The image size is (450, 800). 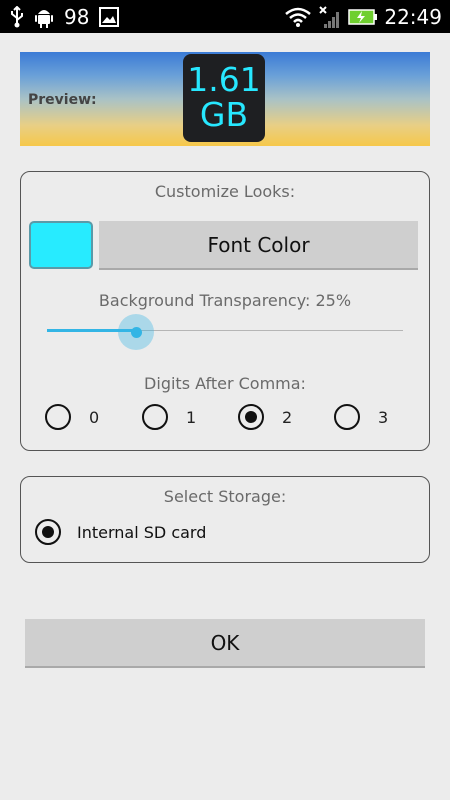 I want to click on battery-level-text: 98, so click(x=77, y=16).